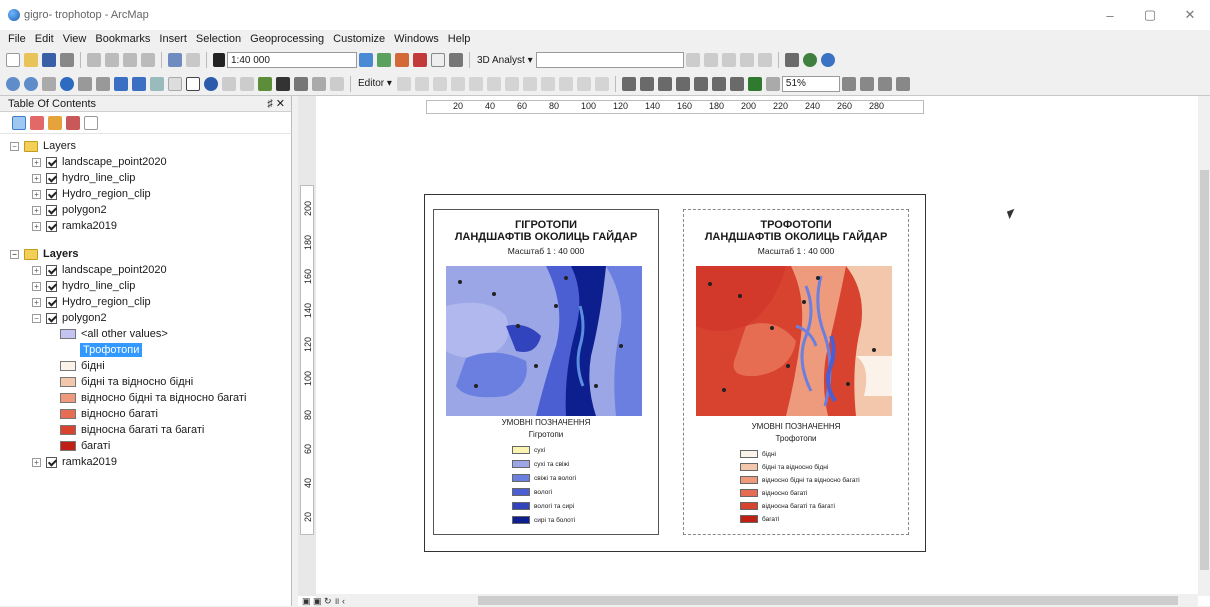 This screenshot has height=607, width=1210. What do you see at coordinates (1190, 15) in the screenshot?
I see `close-button: ✕` at bounding box center [1190, 15].